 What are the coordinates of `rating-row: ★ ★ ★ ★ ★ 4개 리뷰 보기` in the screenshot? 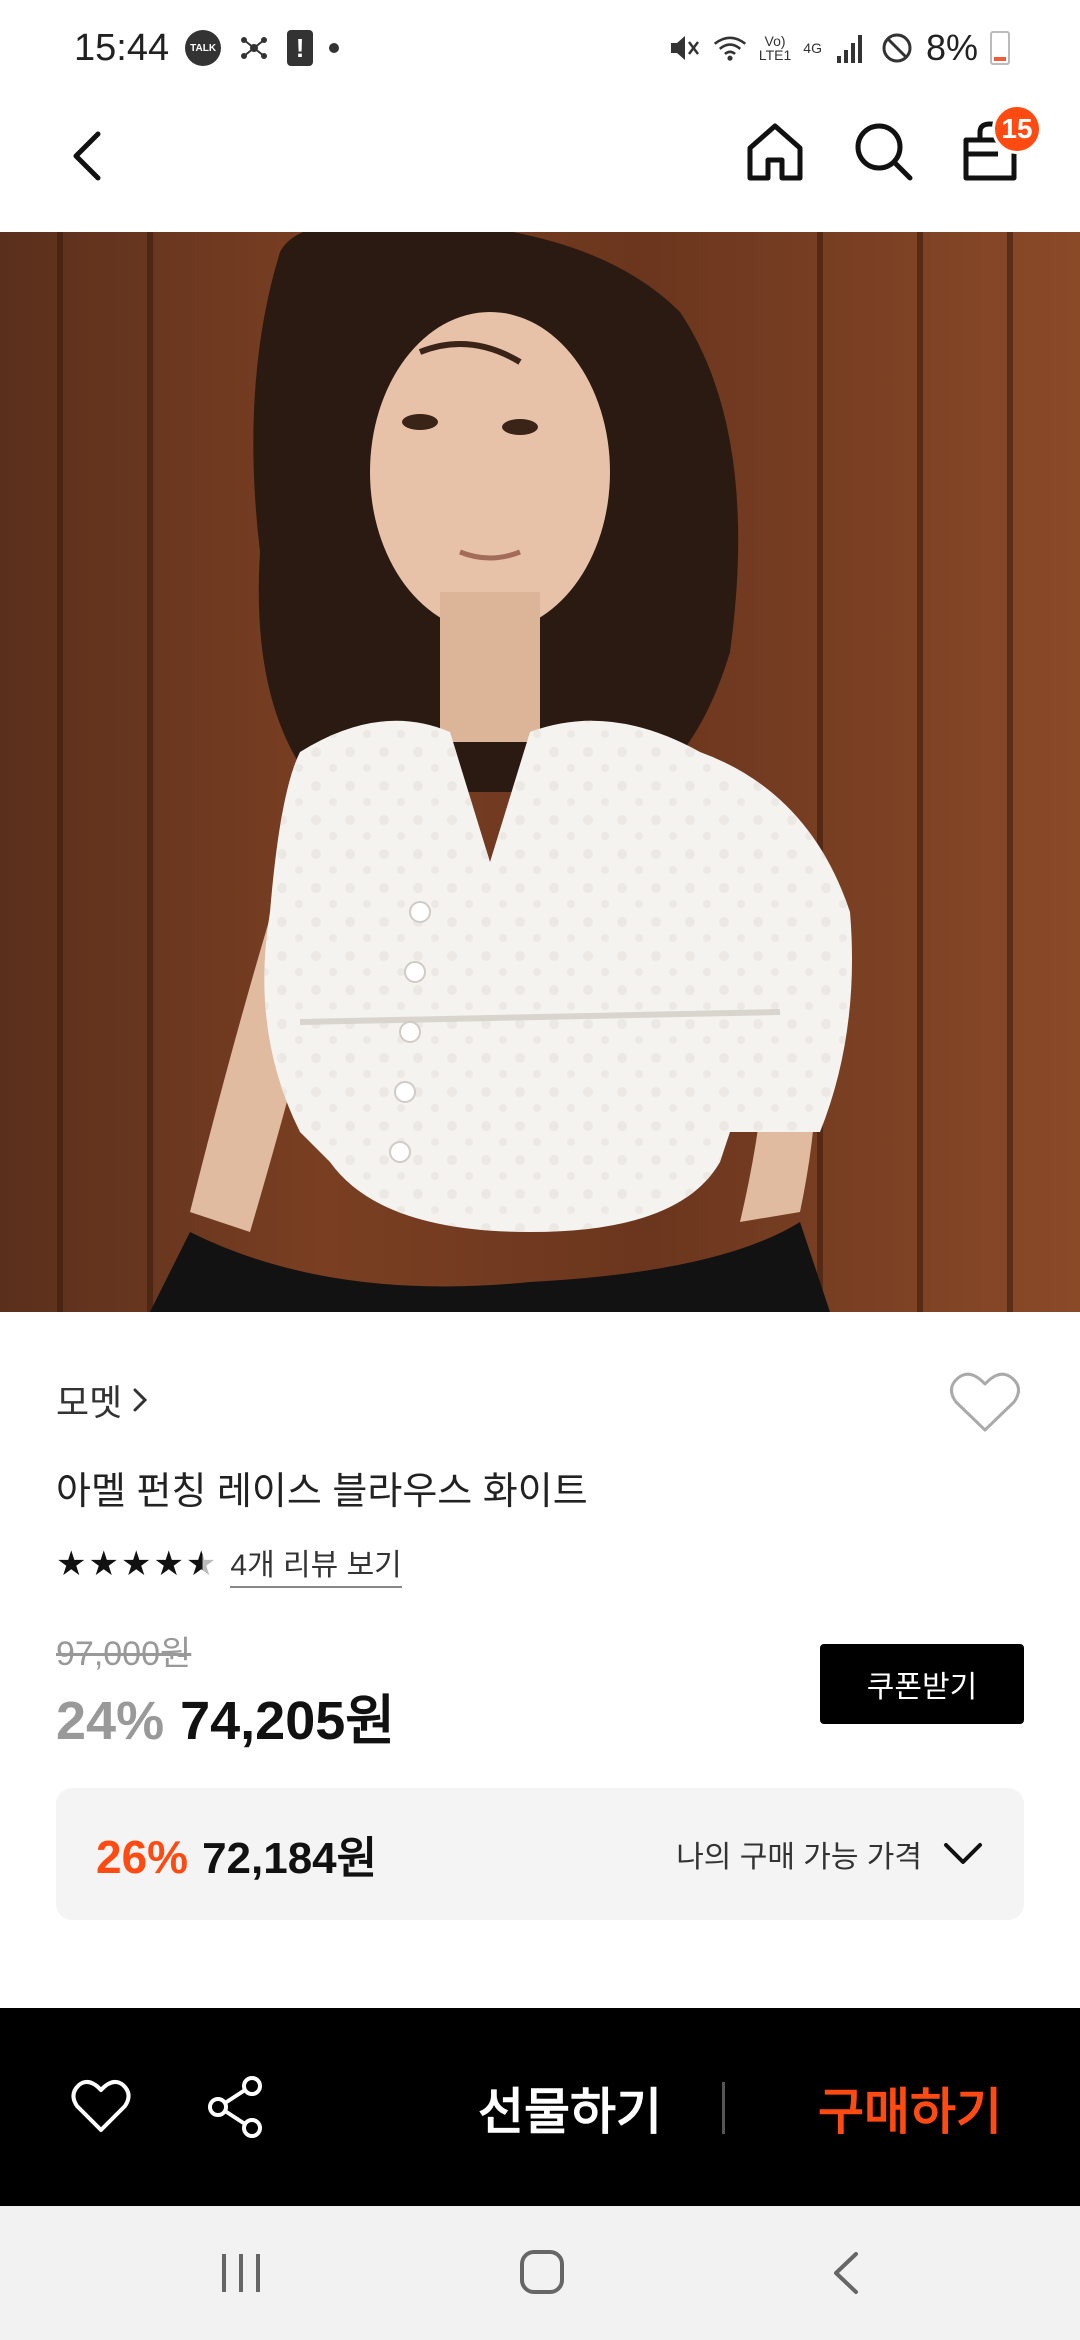 It's located at (229, 1564).